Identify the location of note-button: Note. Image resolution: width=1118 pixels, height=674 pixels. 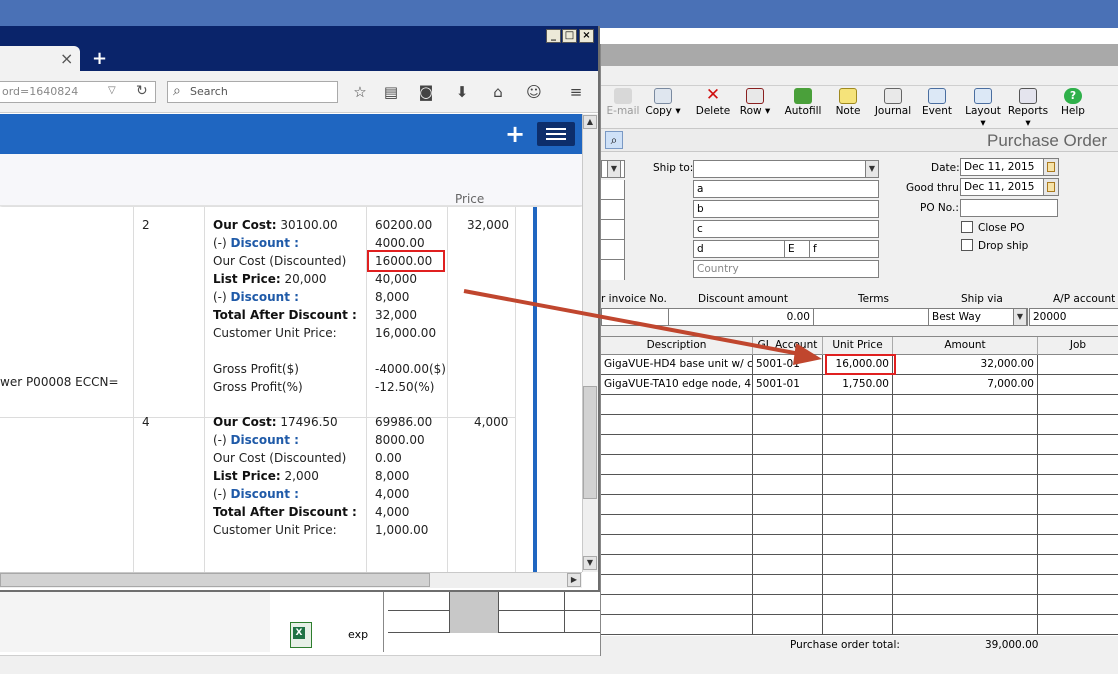
(848, 102).